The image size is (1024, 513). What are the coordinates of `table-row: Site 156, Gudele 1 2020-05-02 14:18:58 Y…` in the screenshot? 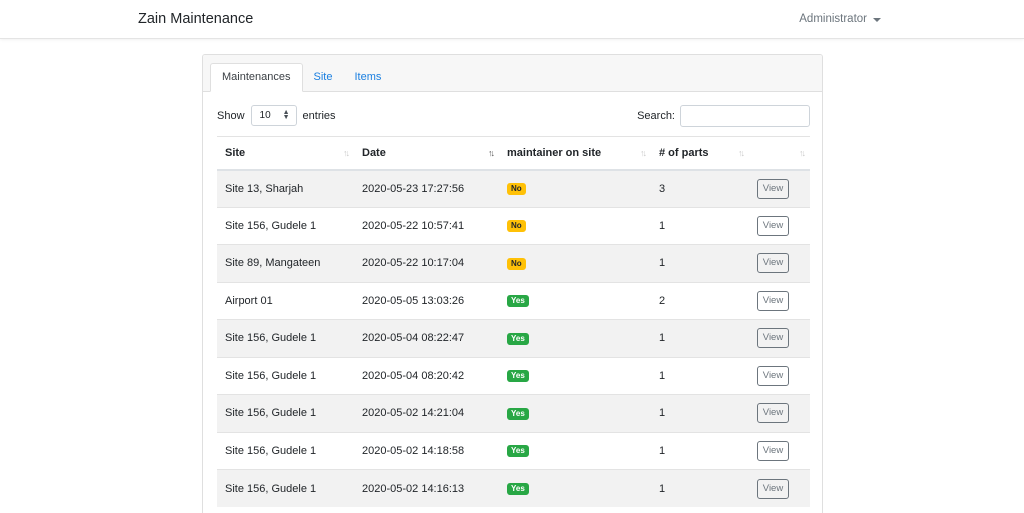 It's located at (513, 450).